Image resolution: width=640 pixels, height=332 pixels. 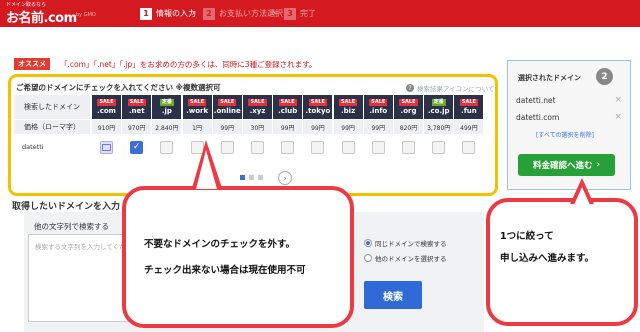 I want to click on tld-name: .online, so click(x=227, y=110).